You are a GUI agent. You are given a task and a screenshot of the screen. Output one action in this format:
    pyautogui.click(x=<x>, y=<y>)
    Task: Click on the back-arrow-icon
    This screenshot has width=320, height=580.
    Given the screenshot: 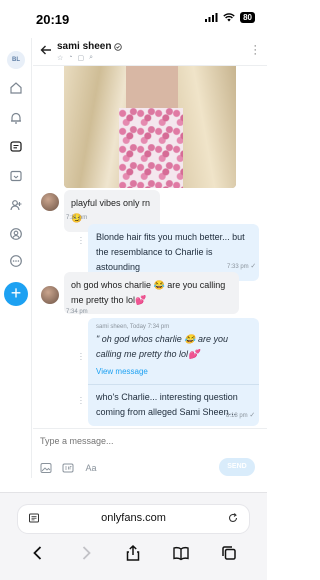 What is the action you would take?
    pyautogui.click(x=46, y=50)
    